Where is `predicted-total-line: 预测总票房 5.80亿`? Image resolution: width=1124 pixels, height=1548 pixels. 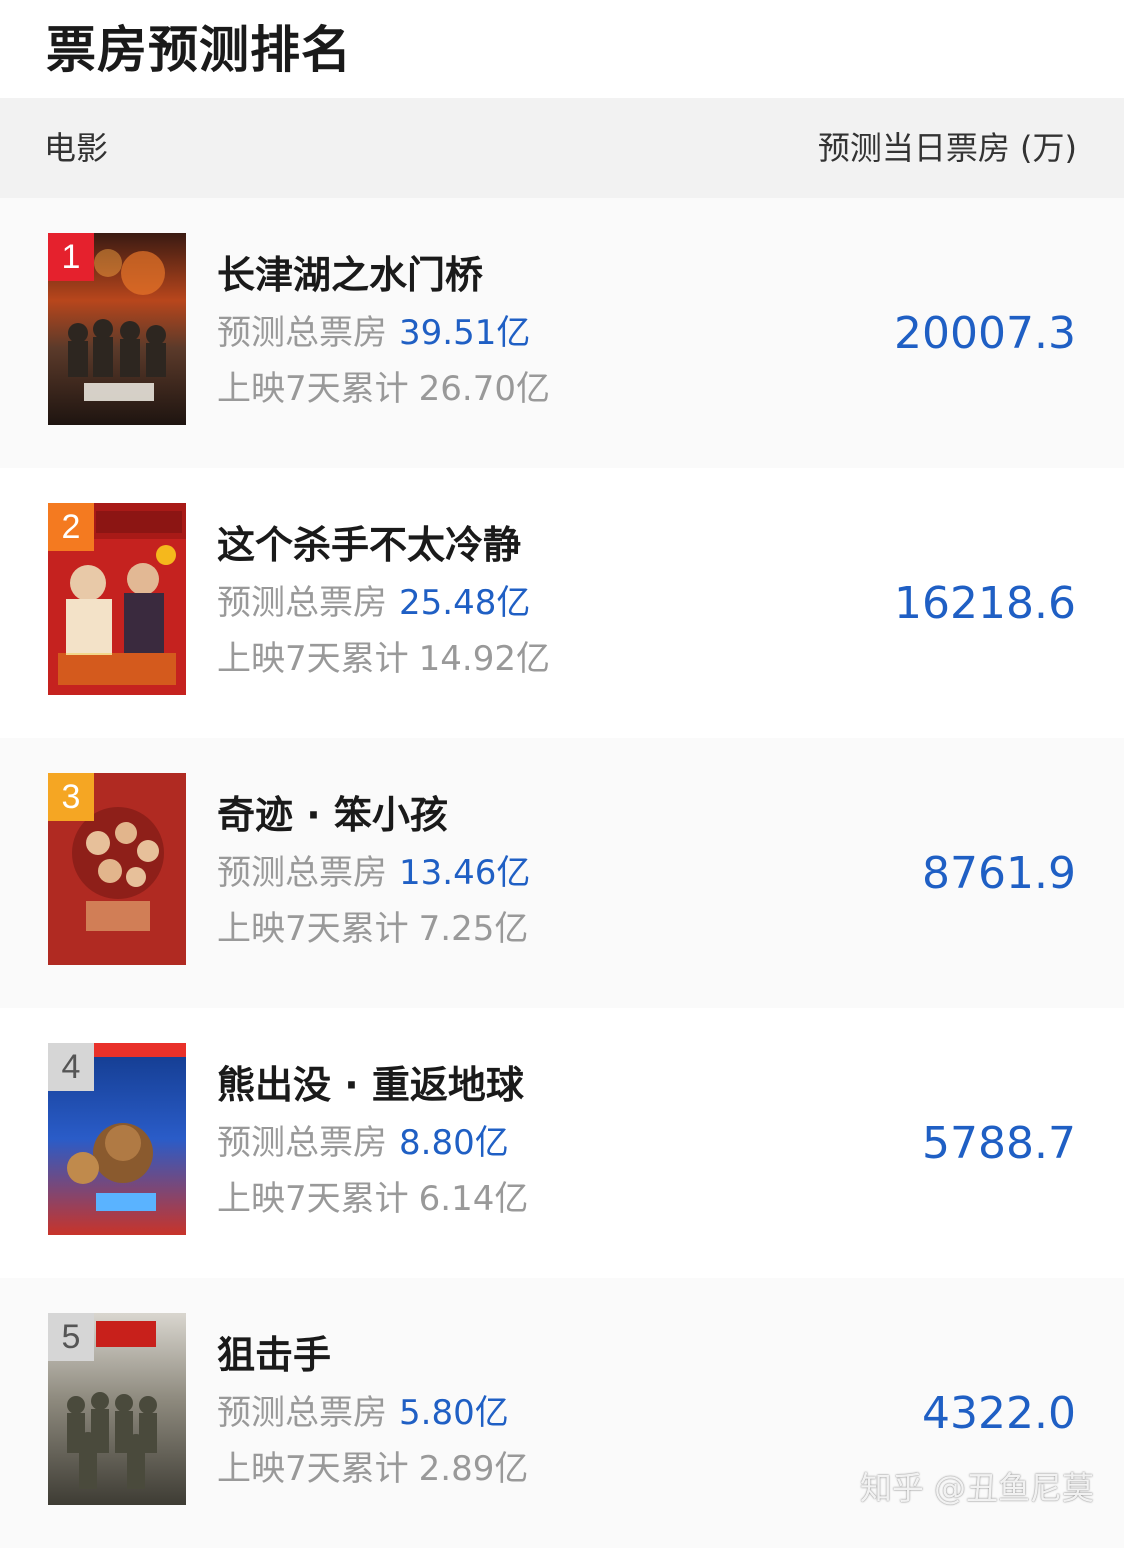
predicted-total-line: 预测总票房 5.80亿 is located at coordinates (363, 1413).